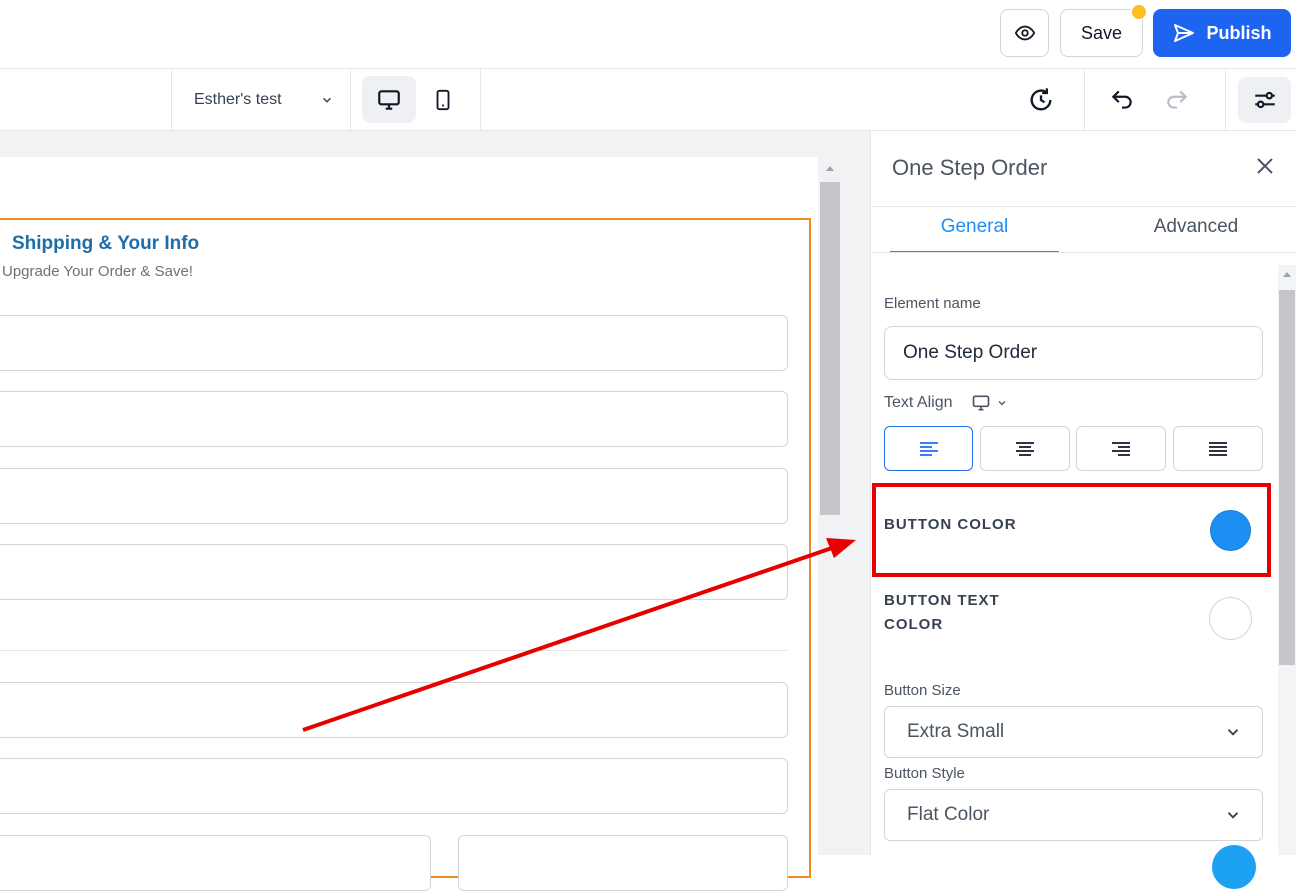  Describe the element at coordinates (1101, 32) in the screenshot. I see `save-label: Save` at that location.